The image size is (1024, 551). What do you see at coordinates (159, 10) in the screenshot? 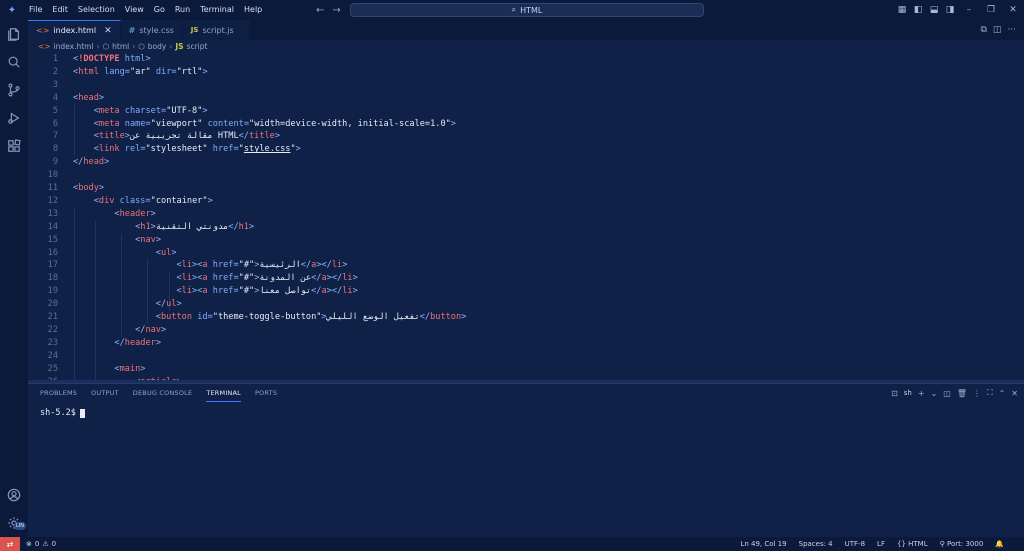
I see `menu-item-go: Go` at bounding box center [159, 10].